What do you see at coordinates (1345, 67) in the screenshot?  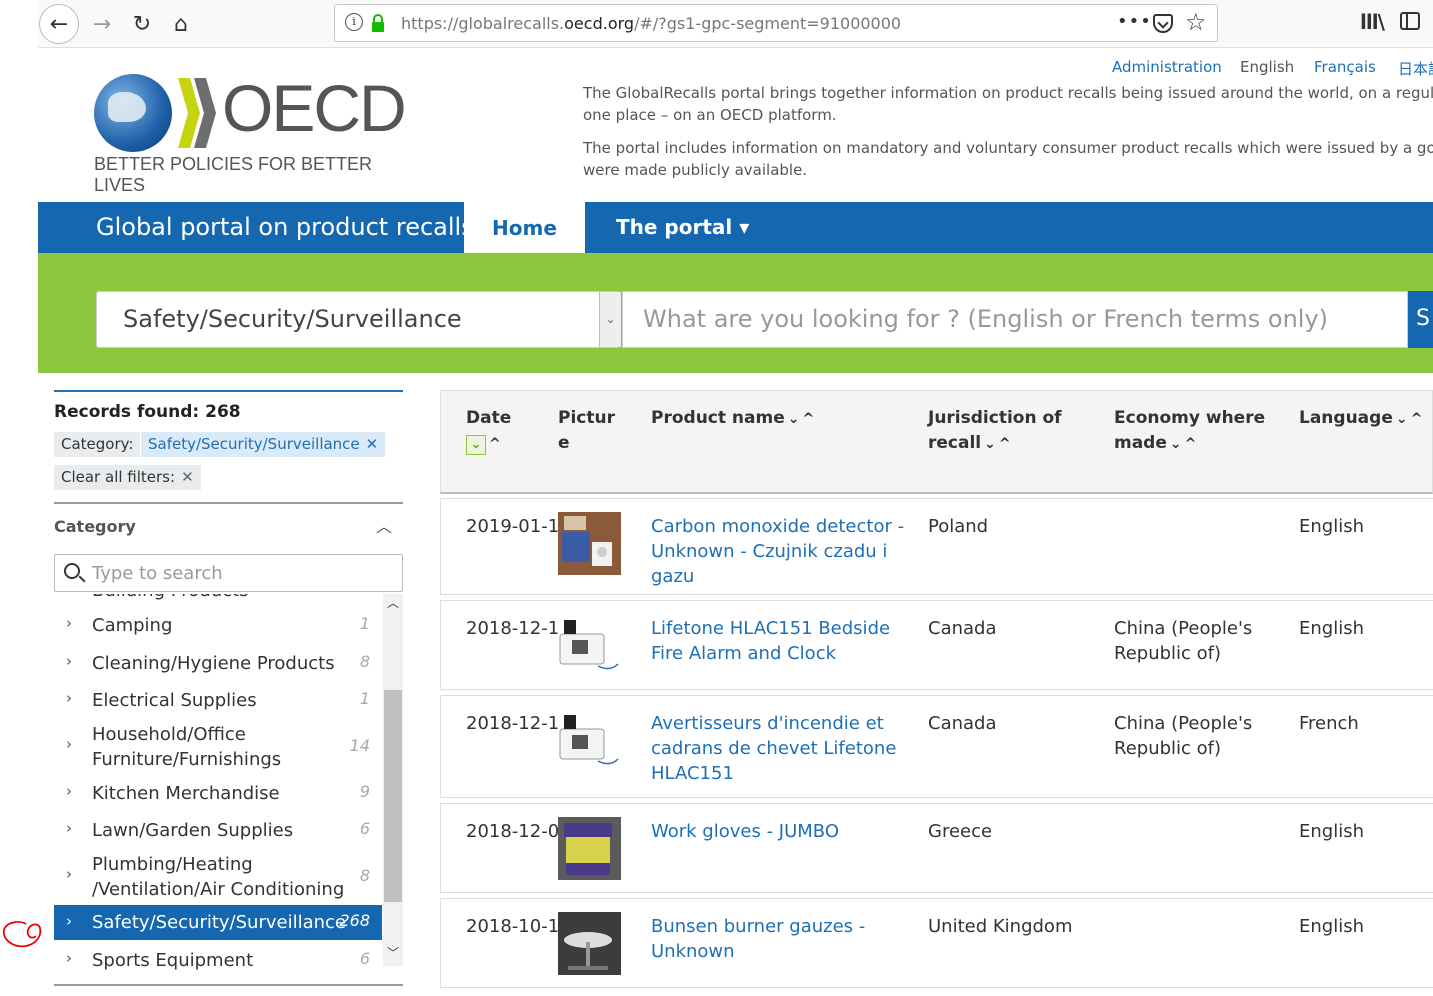 I see `language-french: Français` at bounding box center [1345, 67].